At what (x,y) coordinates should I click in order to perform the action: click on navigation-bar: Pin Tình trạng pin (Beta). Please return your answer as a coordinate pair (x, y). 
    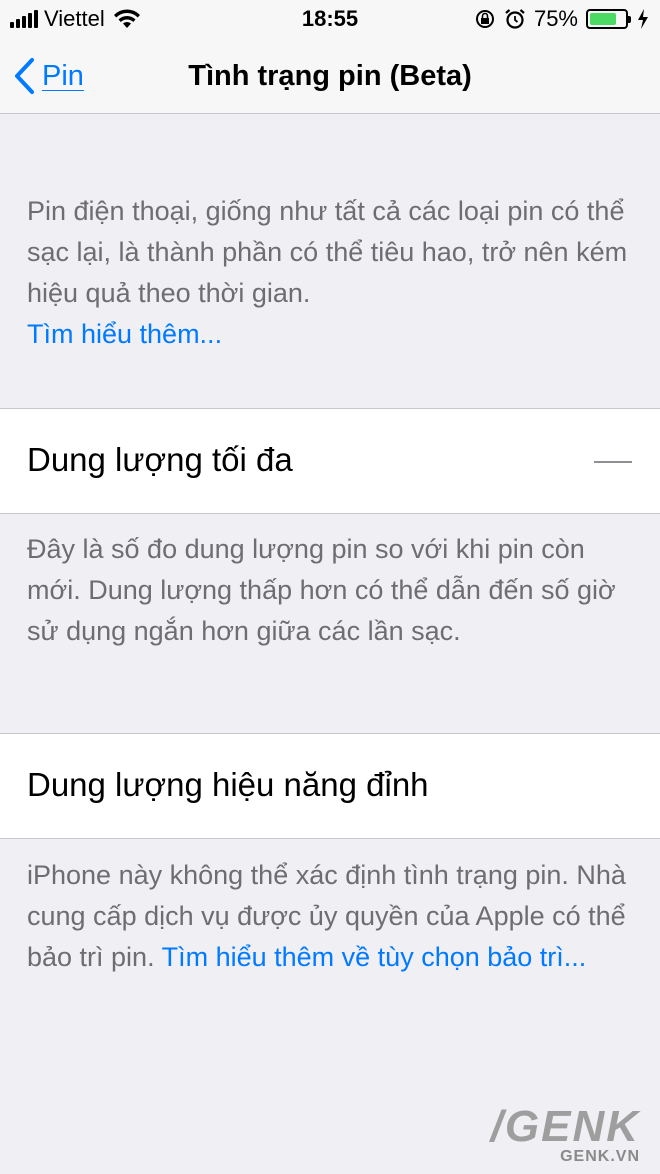
    Looking at the image, I should click on (330, 77).